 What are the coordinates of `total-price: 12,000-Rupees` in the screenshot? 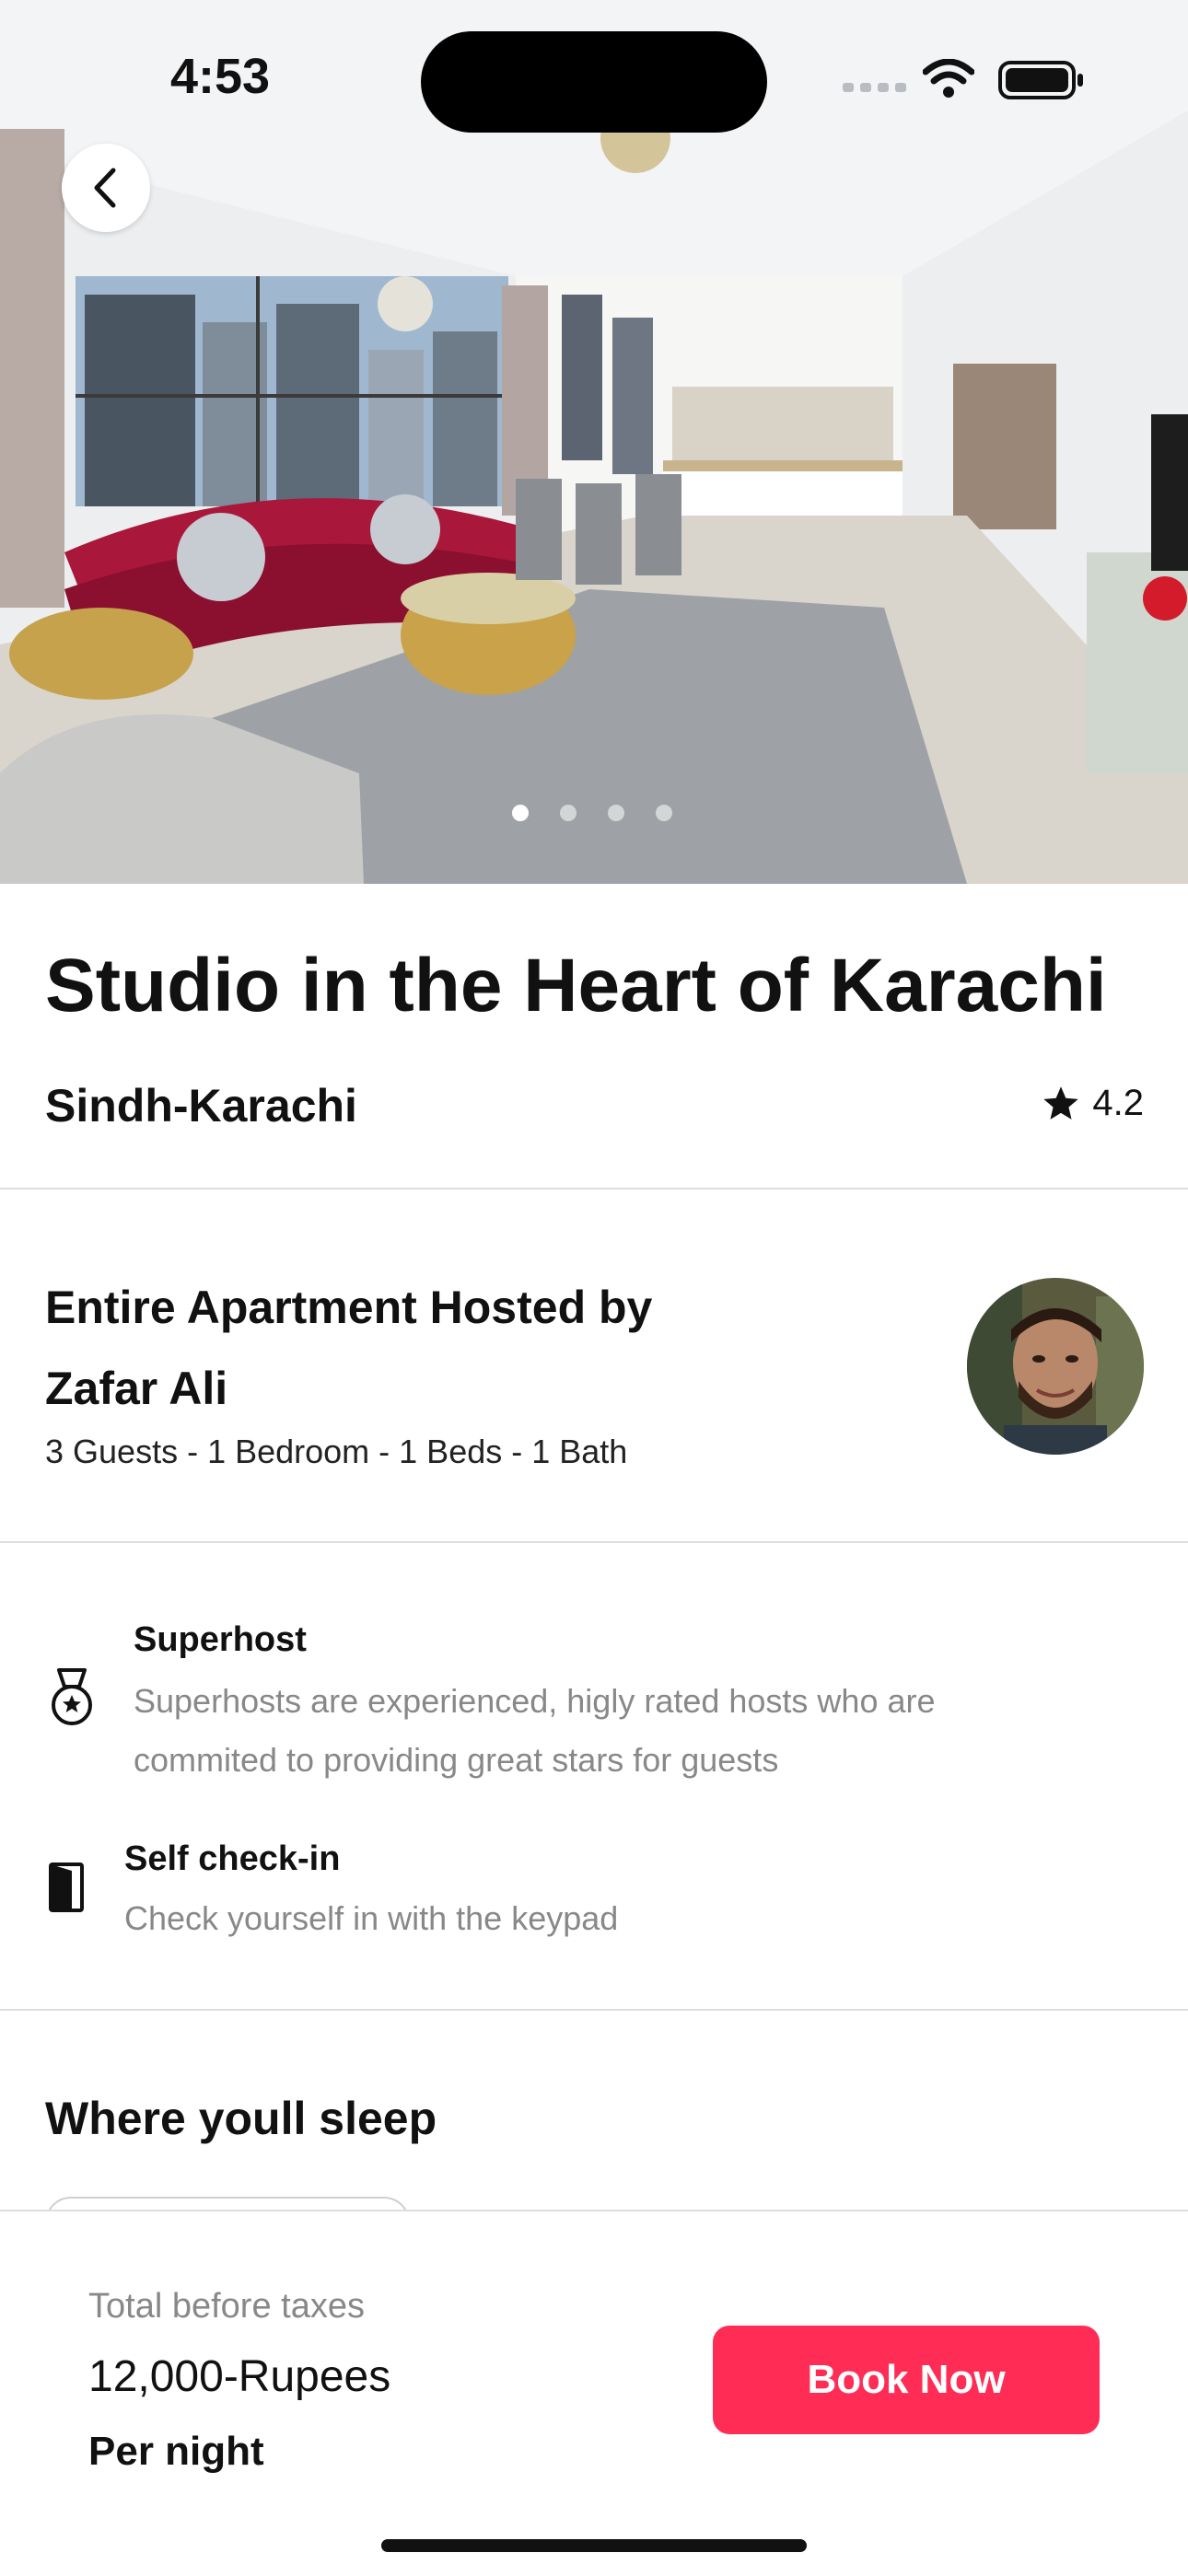 It's located at (239, 2376).